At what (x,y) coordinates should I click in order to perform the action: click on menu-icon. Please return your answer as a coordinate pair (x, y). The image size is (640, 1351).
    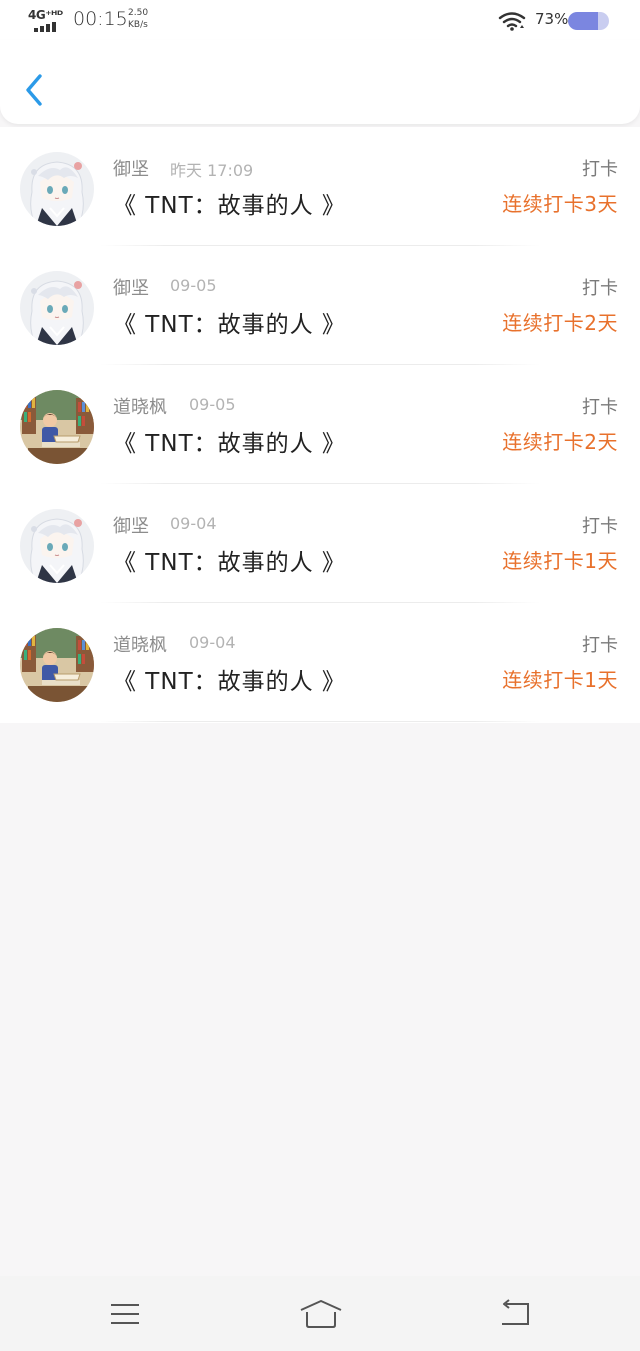
    Looking at the image, I should click on (125, 1314).